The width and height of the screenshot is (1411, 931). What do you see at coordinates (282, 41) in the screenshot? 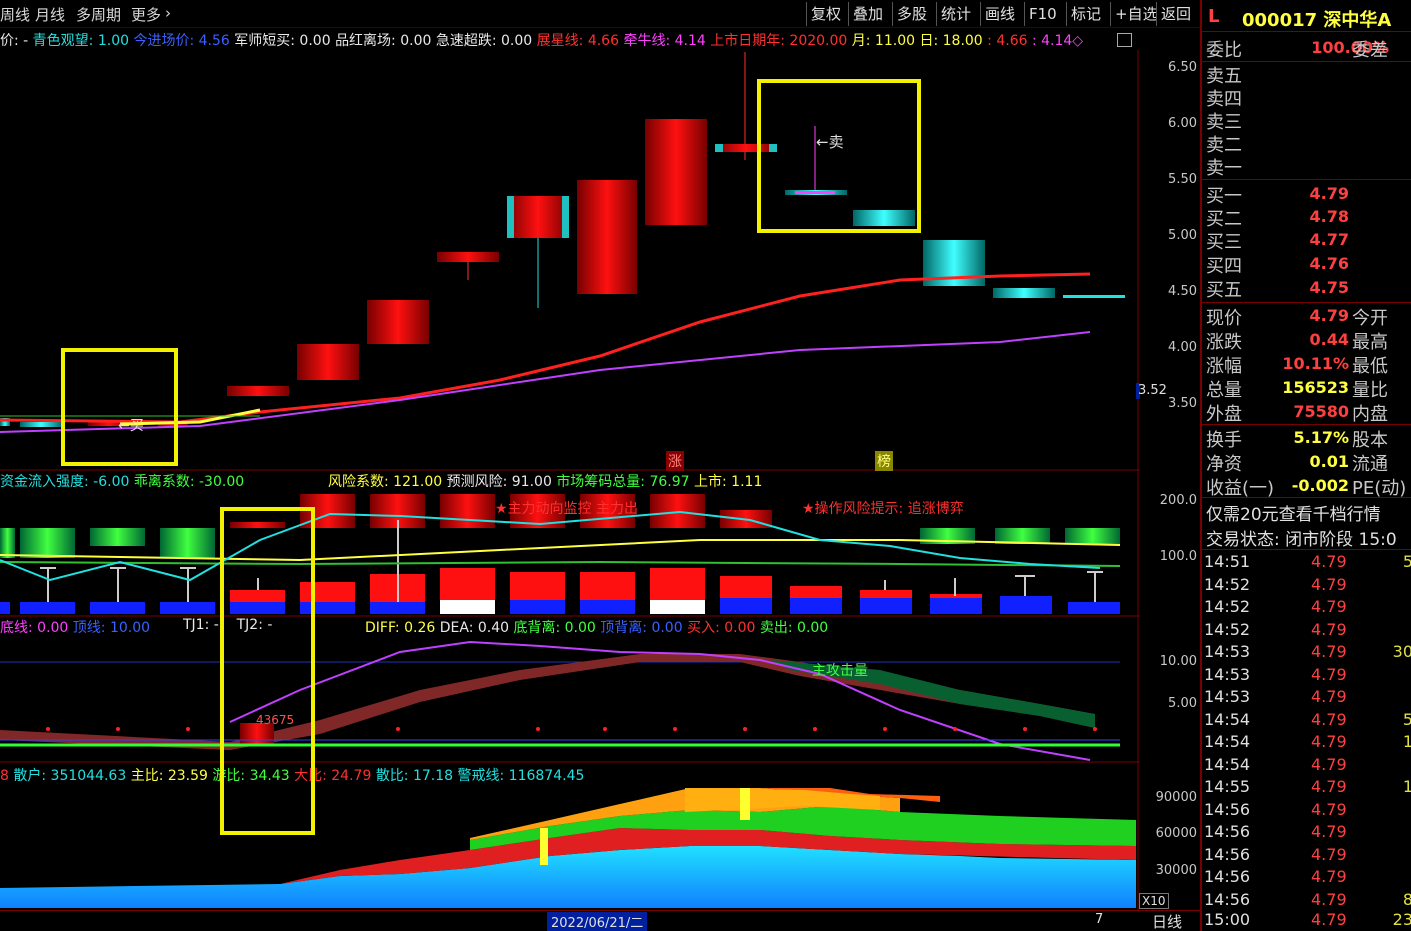
I see `ind-short-buy: 军师短买: 0.00` at bounding box center [282, 41].